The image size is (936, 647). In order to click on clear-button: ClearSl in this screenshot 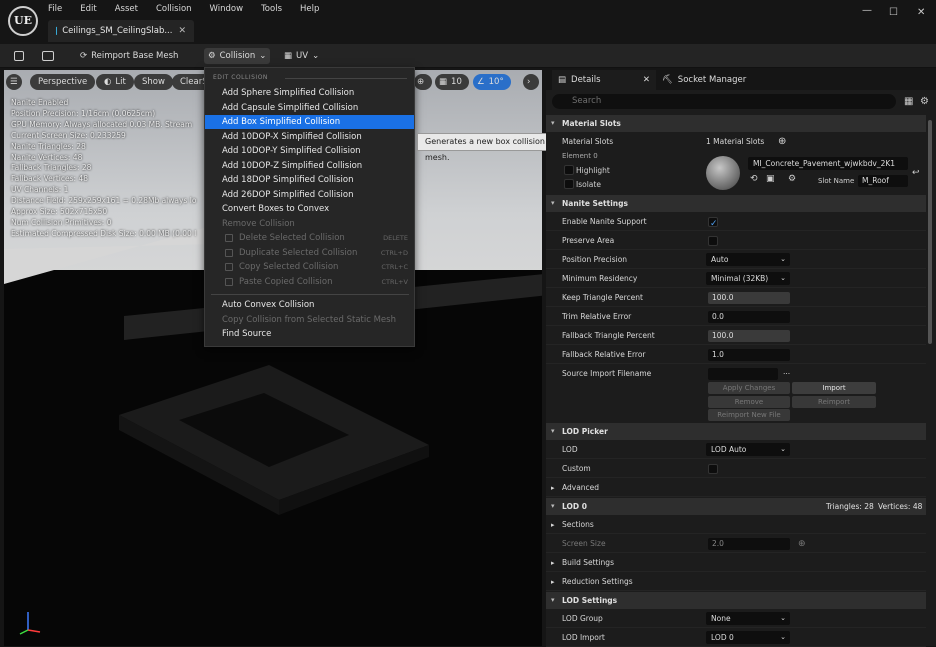, I will do `click(190, 82)`.